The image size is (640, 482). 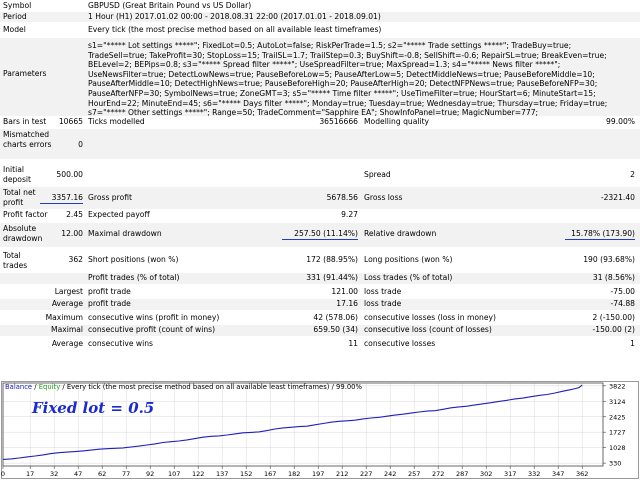 I want to click on short-positions-value: 172 (88.95%), so click(x=332, y=259).